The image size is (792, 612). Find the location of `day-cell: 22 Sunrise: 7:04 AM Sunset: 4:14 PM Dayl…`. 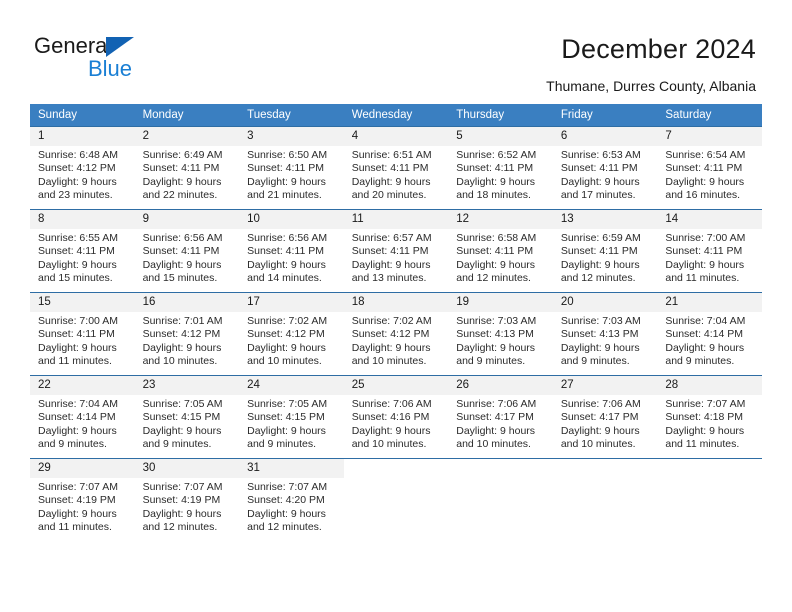

day-cell: 22 Sunrise: 7:04 AM Sunset: 4:14 PM Dayl… is located at coordinates (82, 417).